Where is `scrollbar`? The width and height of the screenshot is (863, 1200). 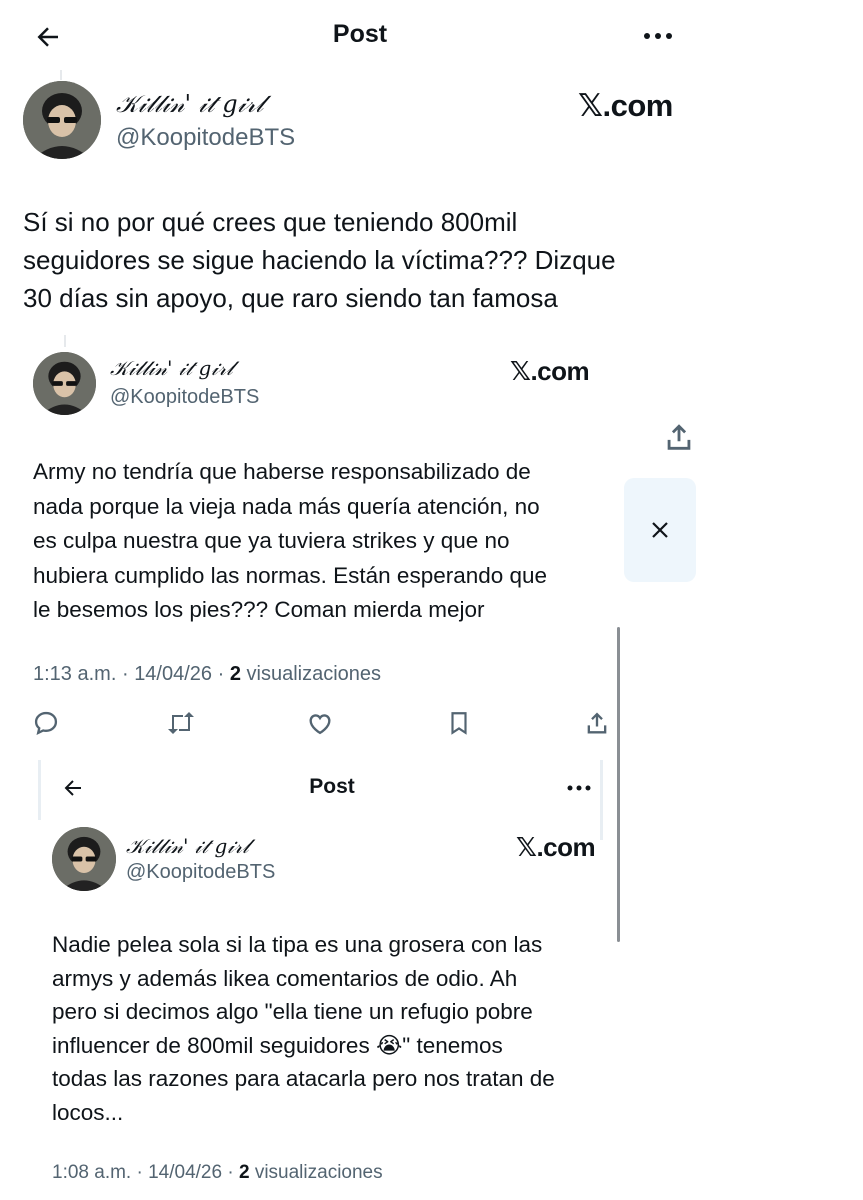
scrollbar is located at coordinates (618, 784).